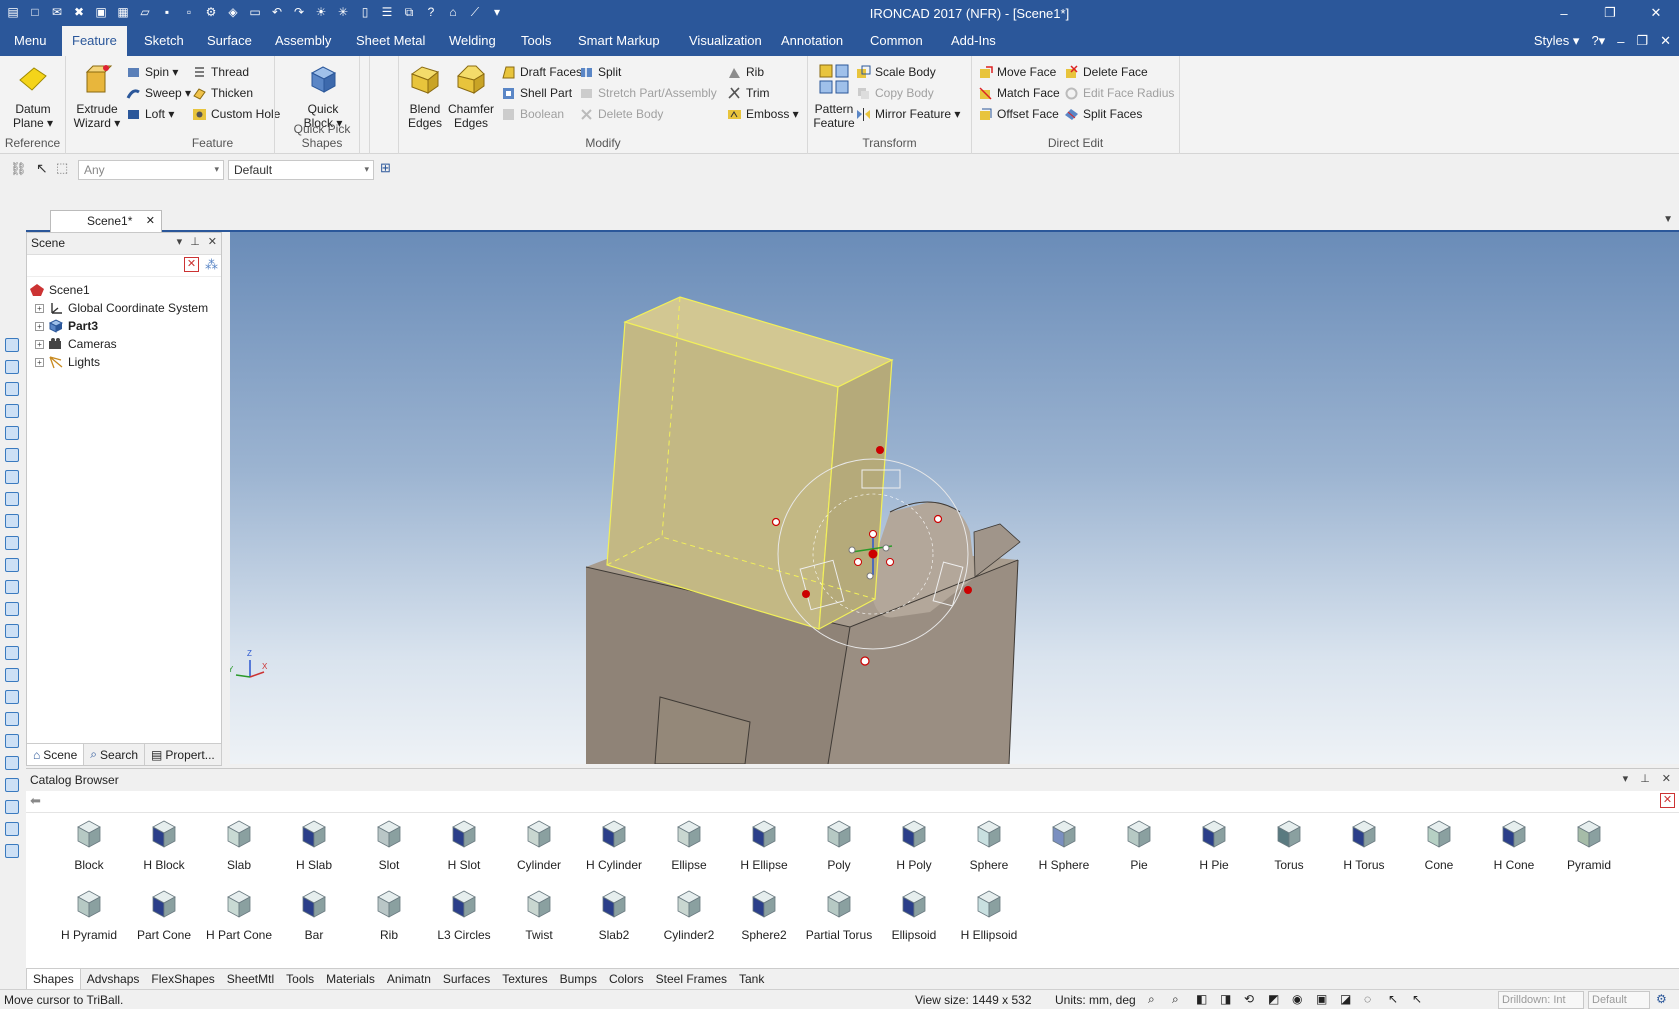  Describe the element at coordinates (725, 41) in the screenshot. I see `tab-visualization: Visualization` at that location.